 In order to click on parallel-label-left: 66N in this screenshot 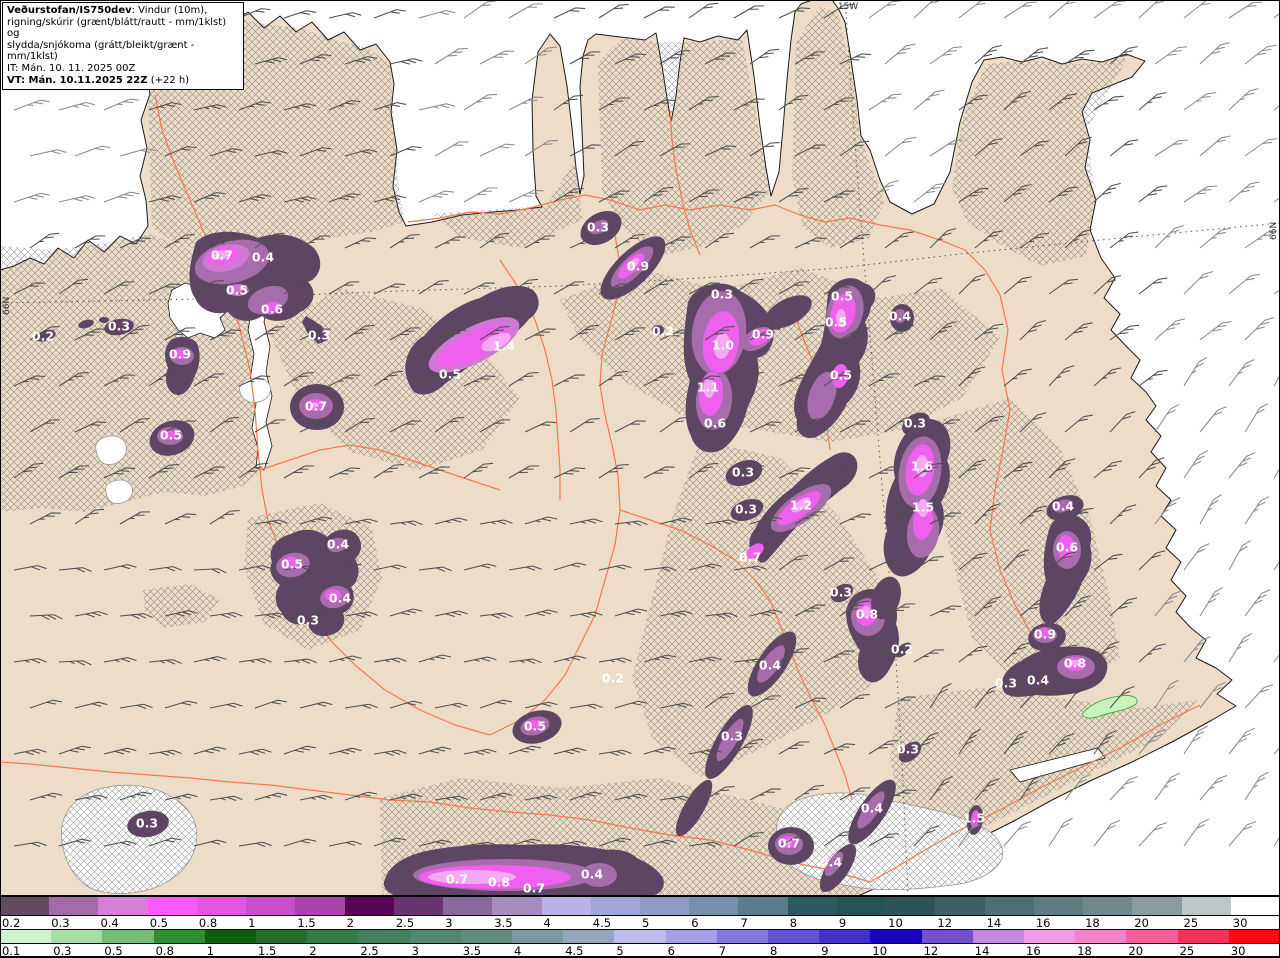, I will do `click(7, 306)`.